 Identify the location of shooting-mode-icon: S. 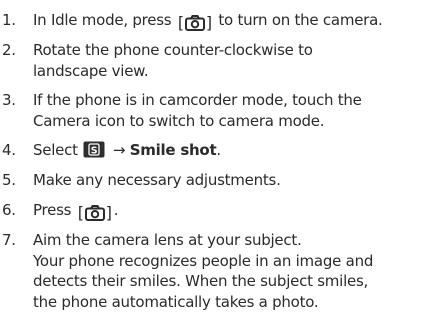
(94, 149).